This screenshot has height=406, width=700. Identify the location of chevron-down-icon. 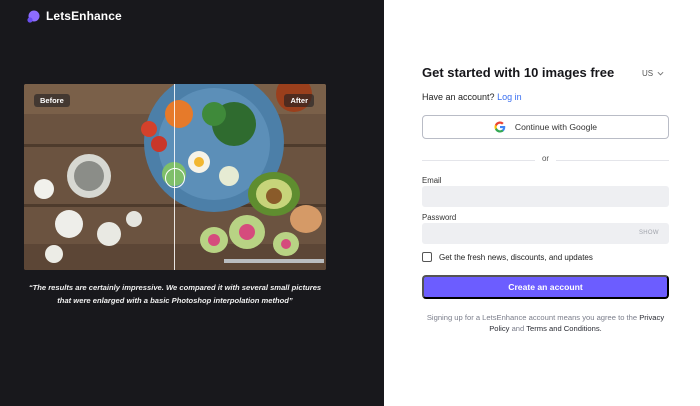
(660, 73).